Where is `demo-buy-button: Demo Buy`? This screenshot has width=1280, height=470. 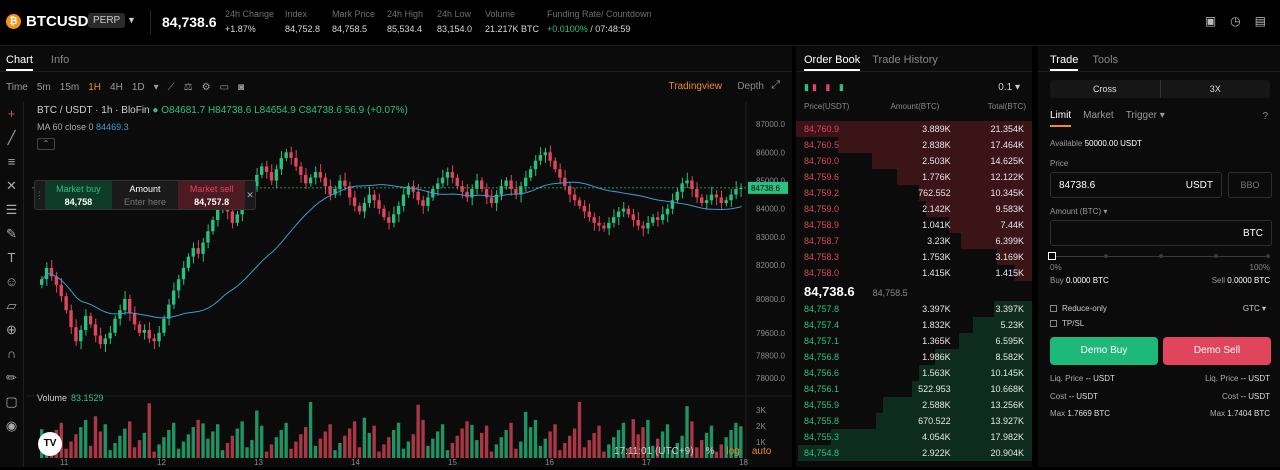 demo-buy-button: Demo Buy is located at coordinates (1104, 351).